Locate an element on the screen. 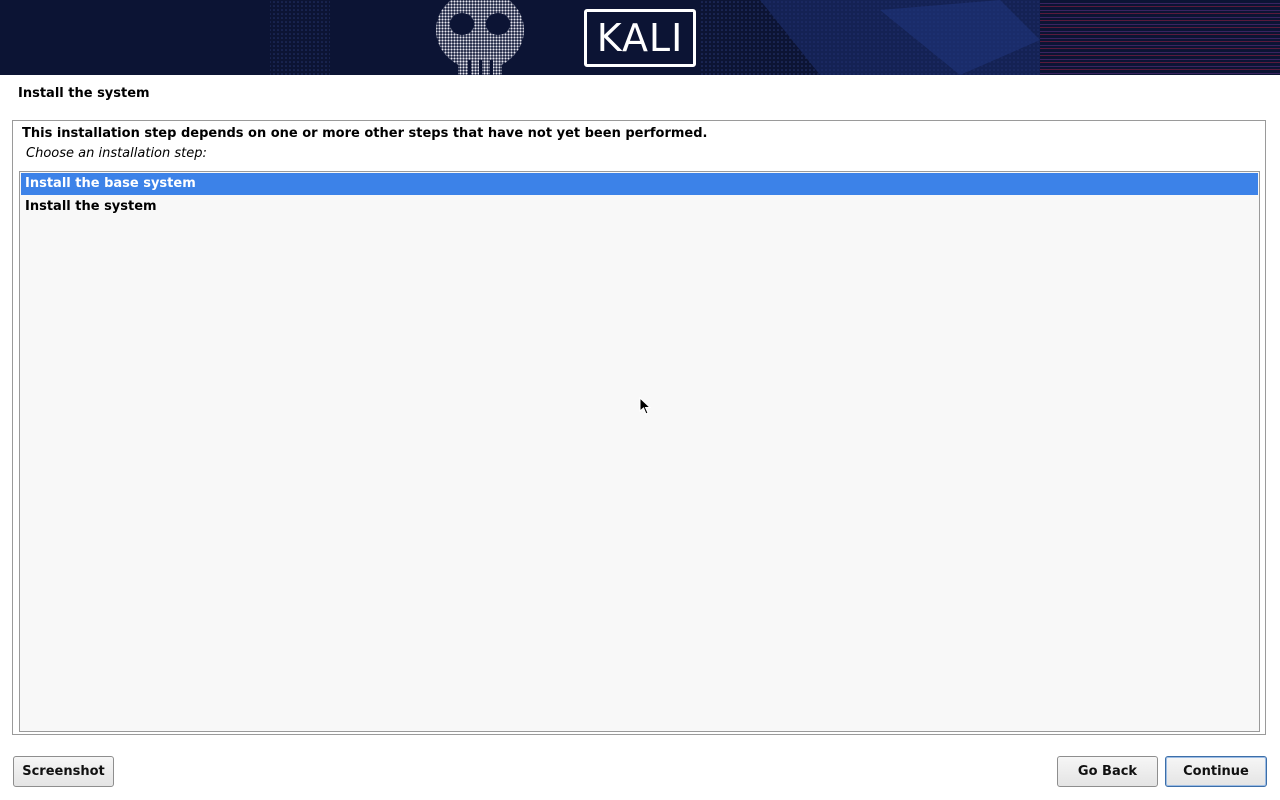 The image size is (1280, 800). logo-text: KALI is located at coordinates (640, 38).